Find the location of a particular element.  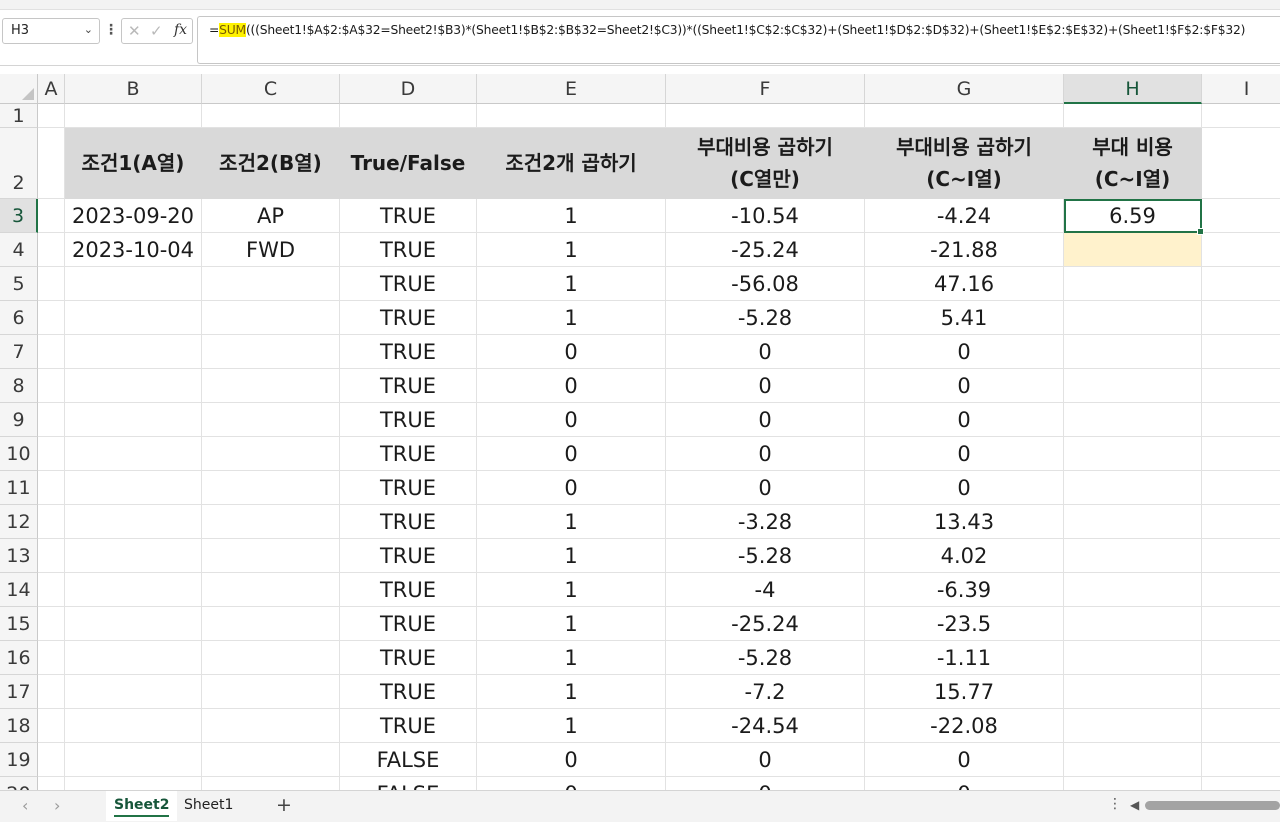

column-header-d: D is located at coordinates (408, 89).